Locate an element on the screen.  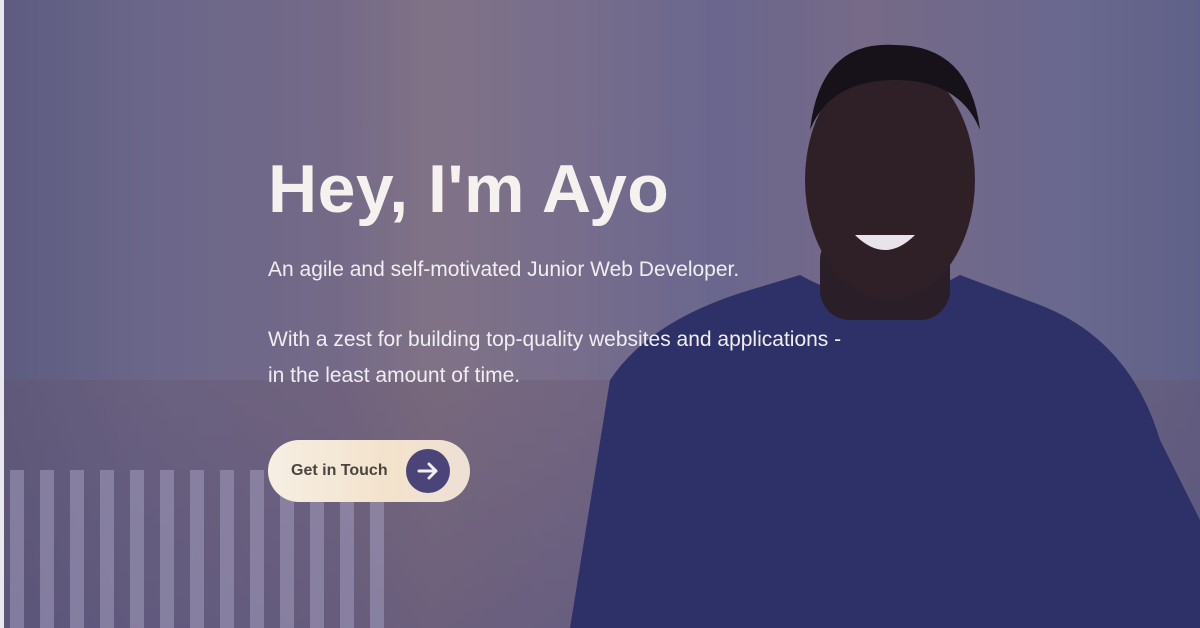
get-in-touch-button: Get in Touch is located at coordinates (369, 471).